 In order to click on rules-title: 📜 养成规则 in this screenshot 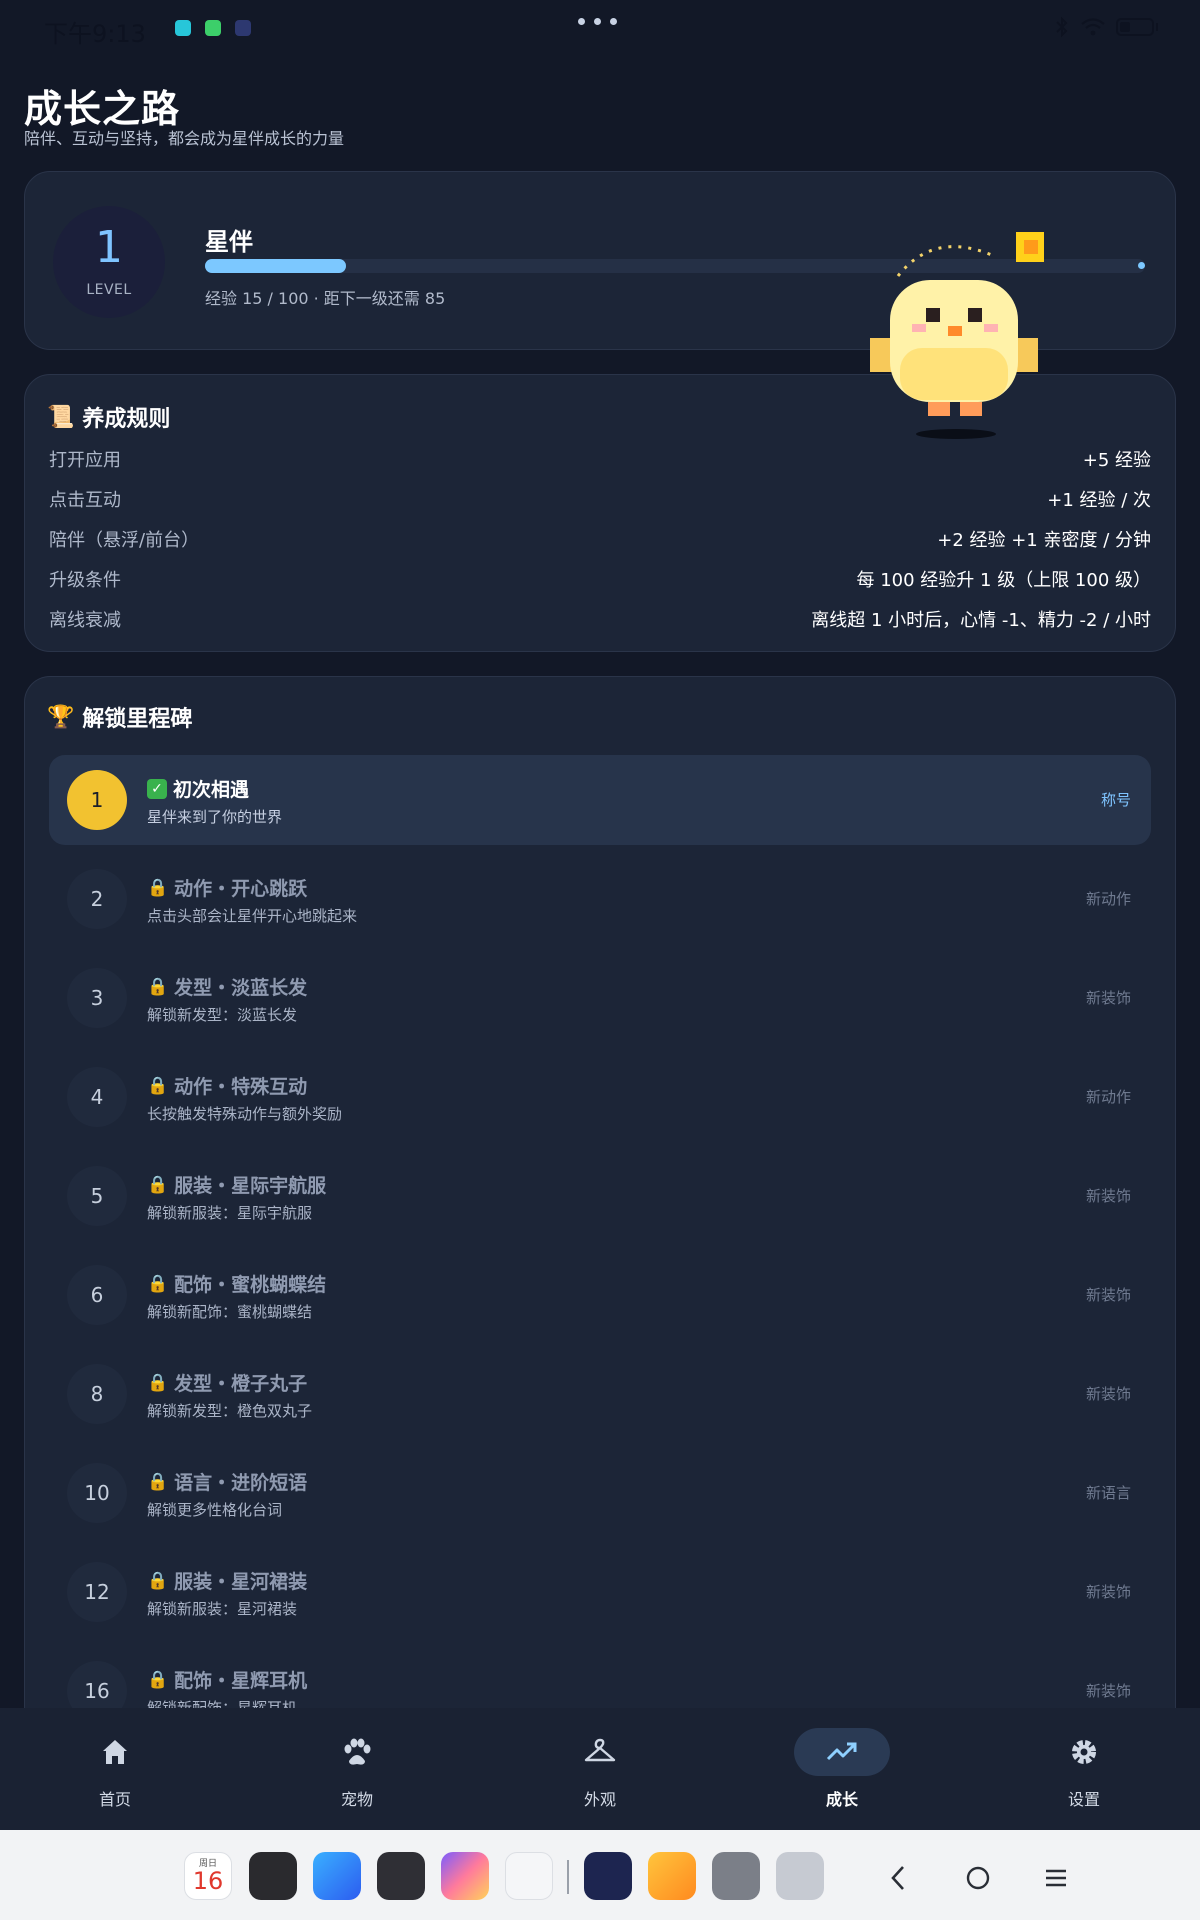, I will do `click(108, 417)`.